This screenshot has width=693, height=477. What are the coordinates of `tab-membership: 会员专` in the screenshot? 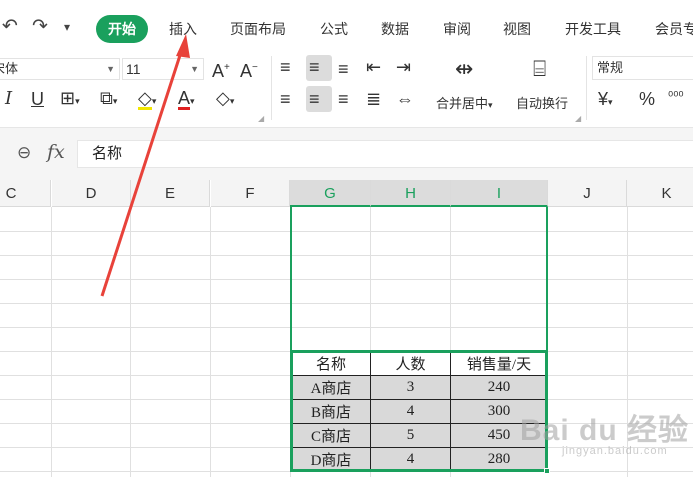 It's located at (674, 29).